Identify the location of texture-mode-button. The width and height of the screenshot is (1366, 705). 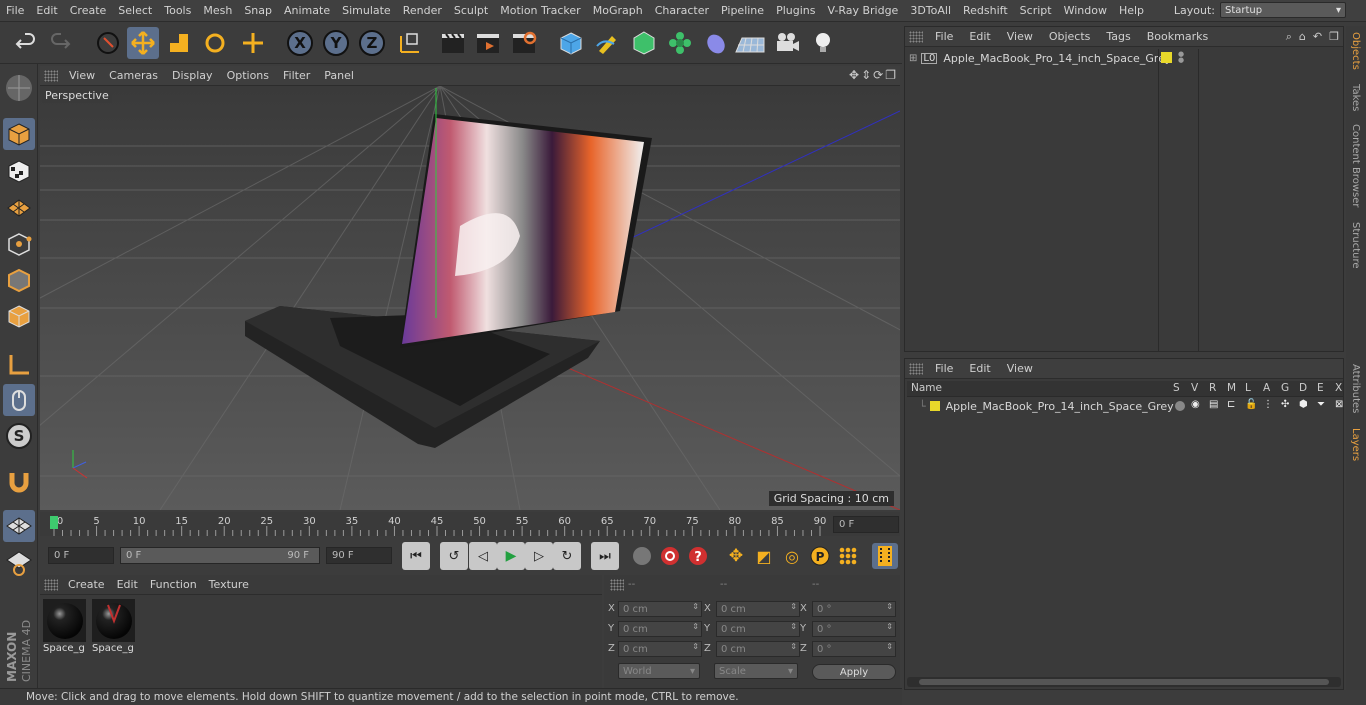
(19, 171).